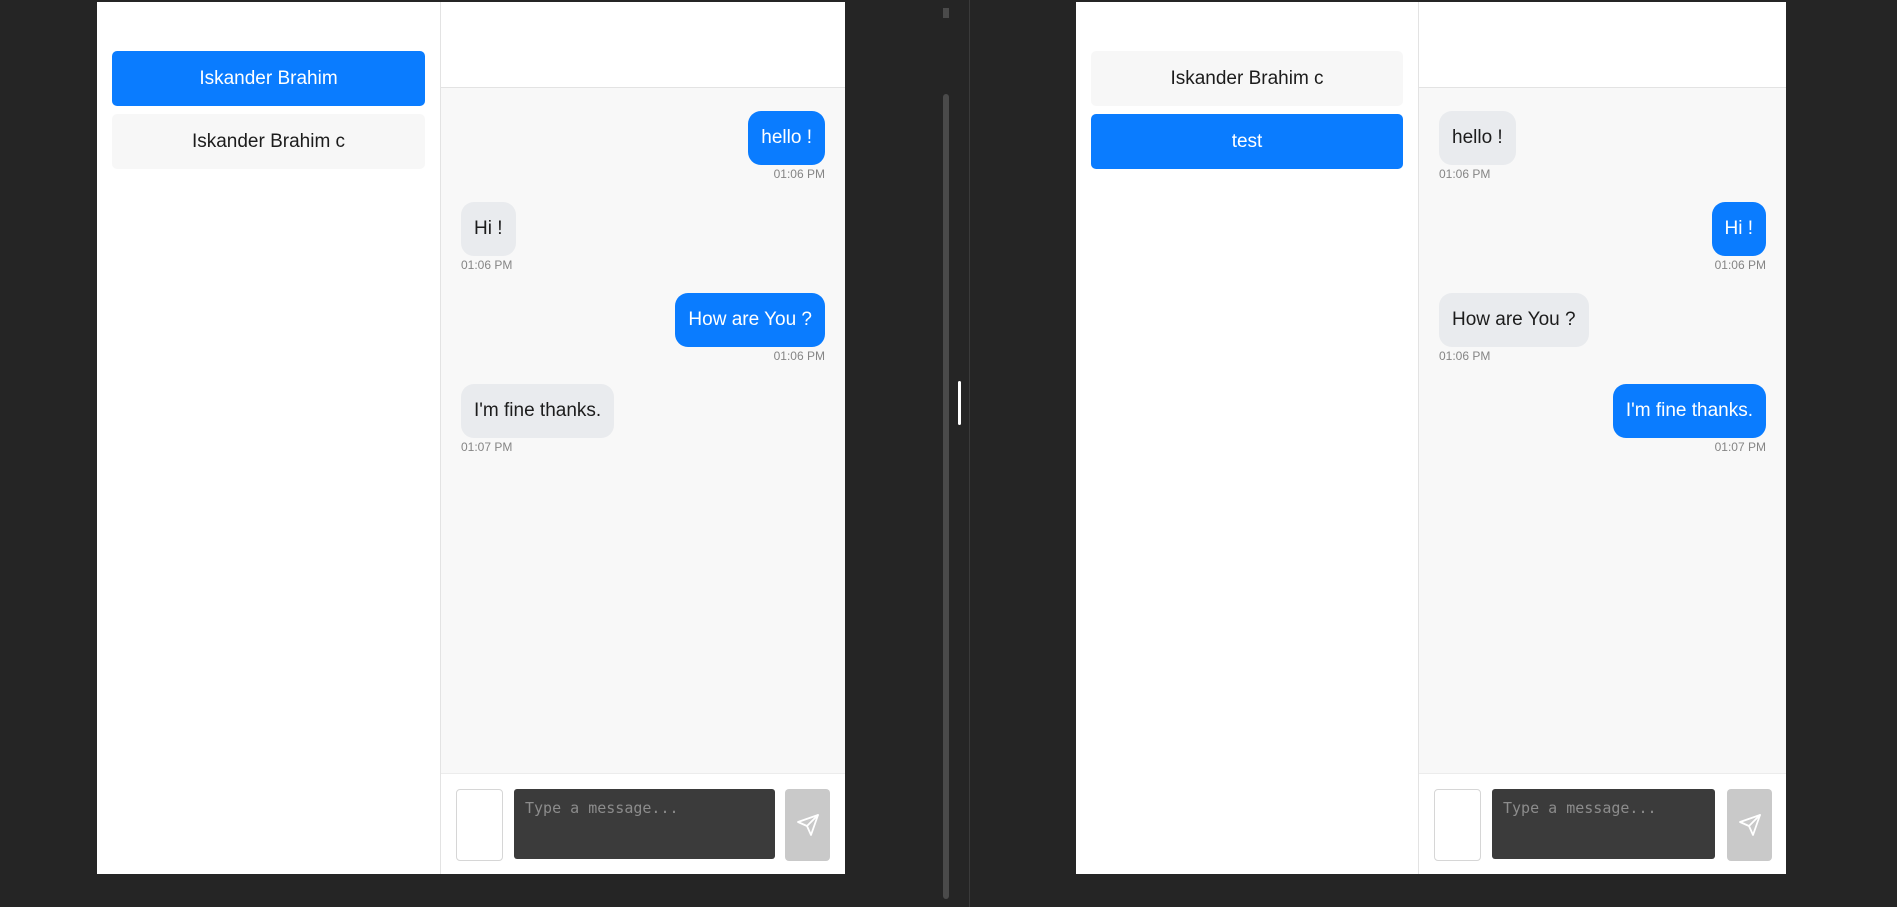 The width and height of the screenshot is (1897, 907). What do you see at coordinates (959, 403) in the screenshot?
I see `splitter-handle` at bounding box center [959, 403].